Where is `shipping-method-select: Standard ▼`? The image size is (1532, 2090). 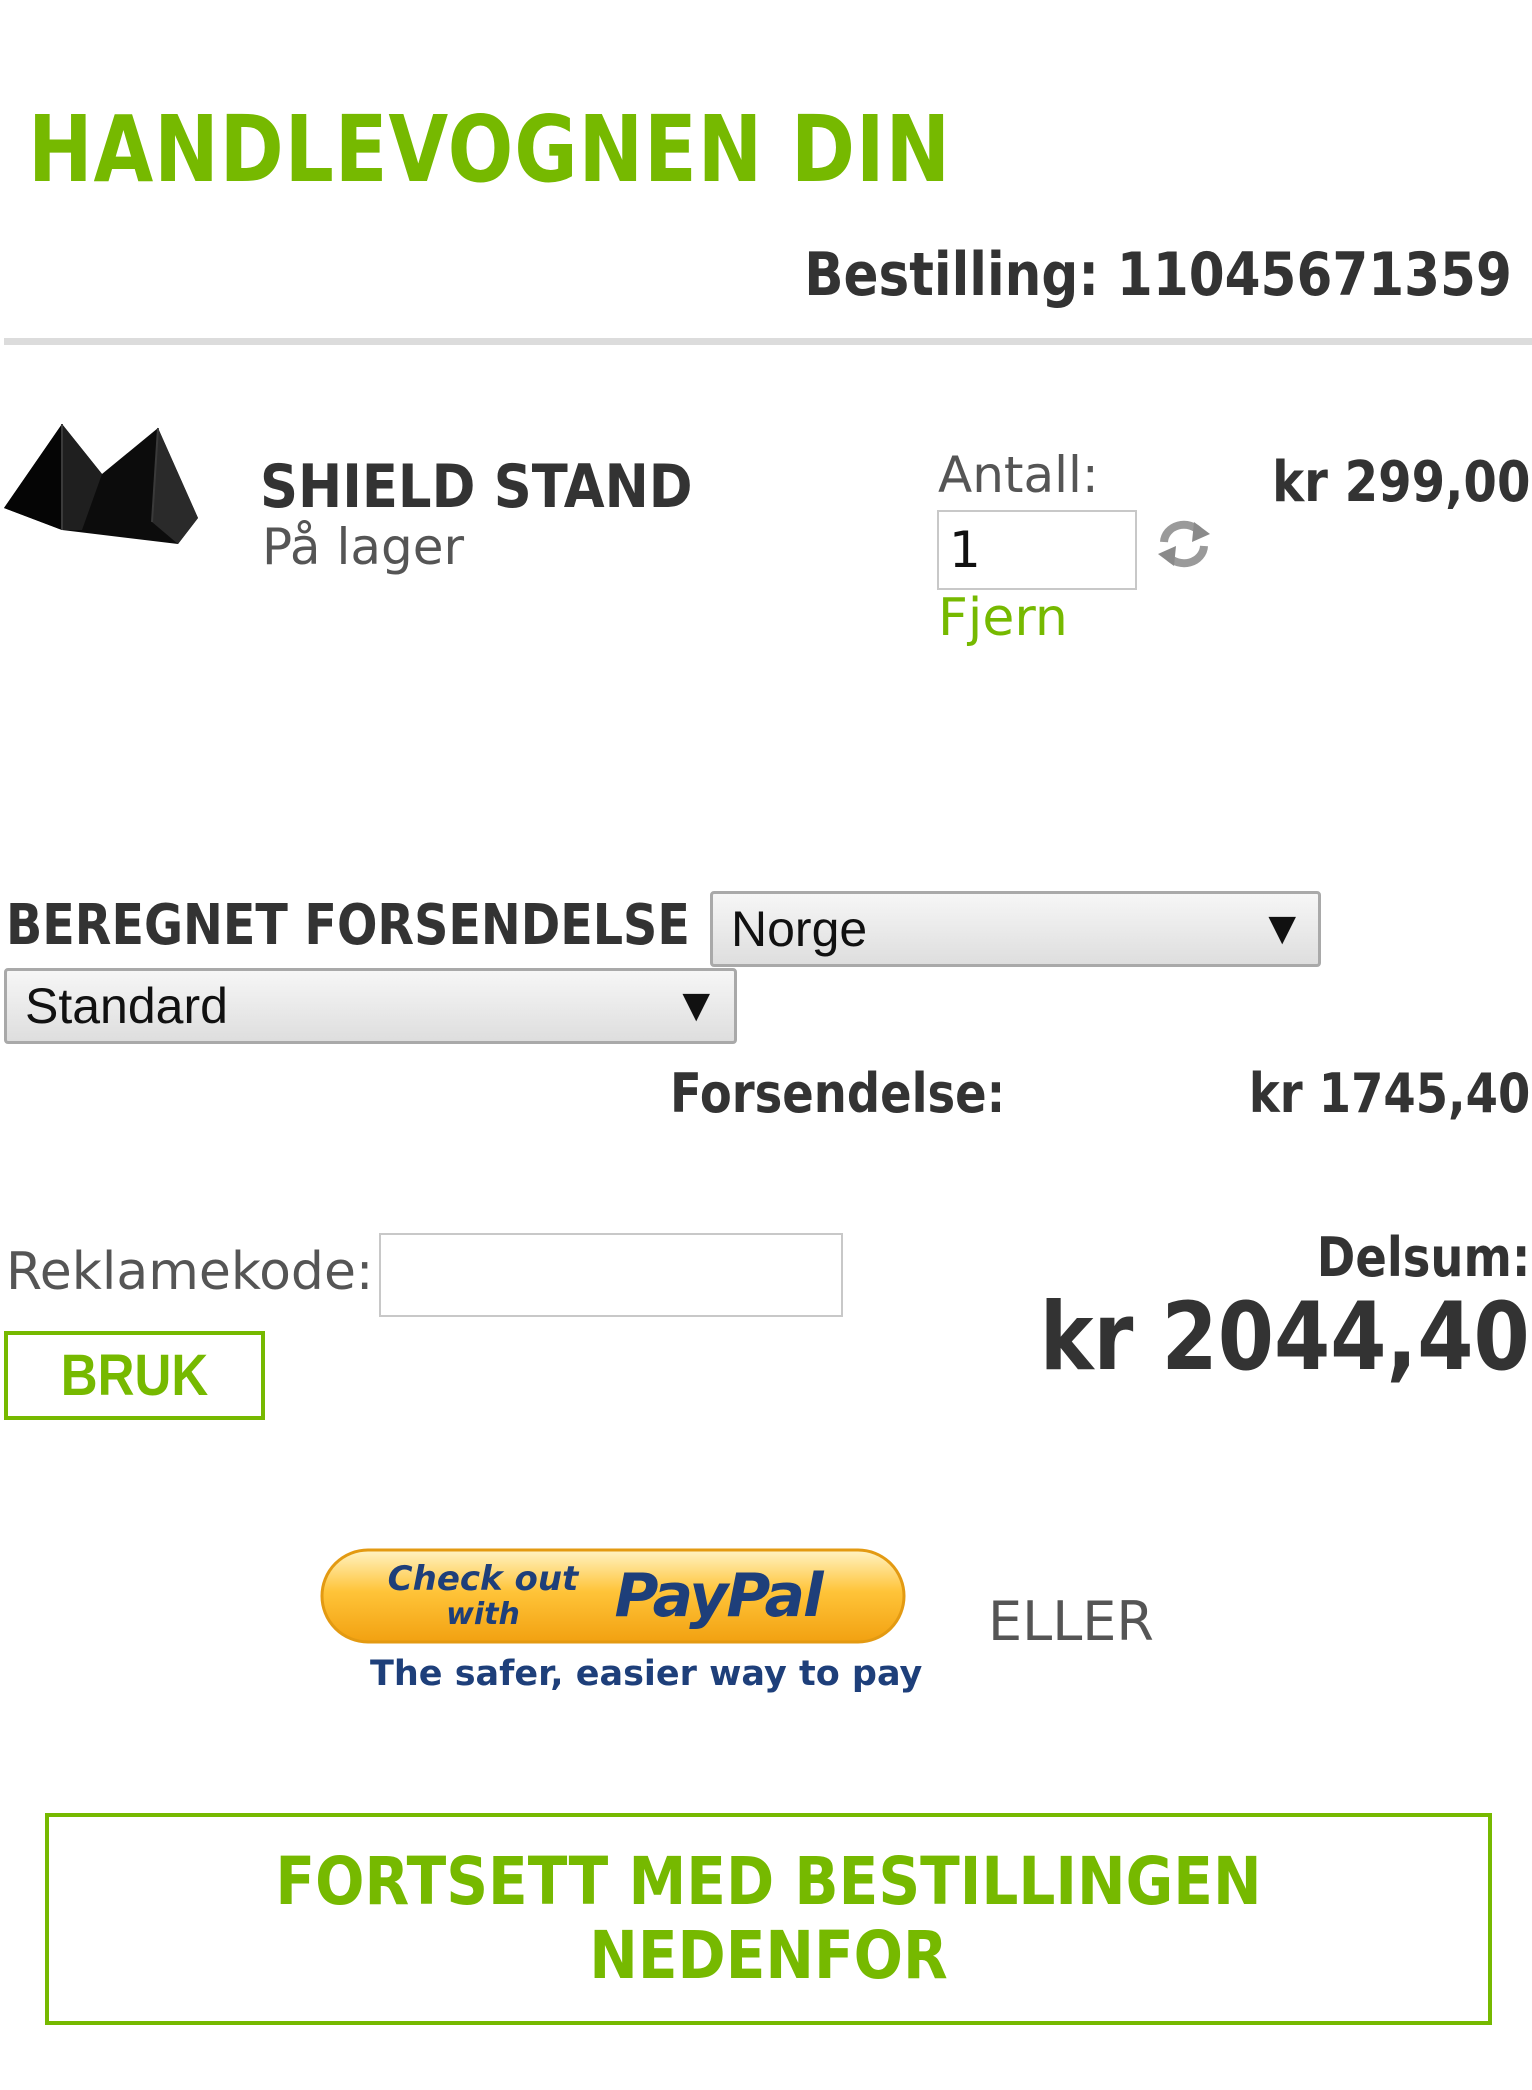
shipping-method-select: Standard ▼ is located at coordinates (370, 1006).